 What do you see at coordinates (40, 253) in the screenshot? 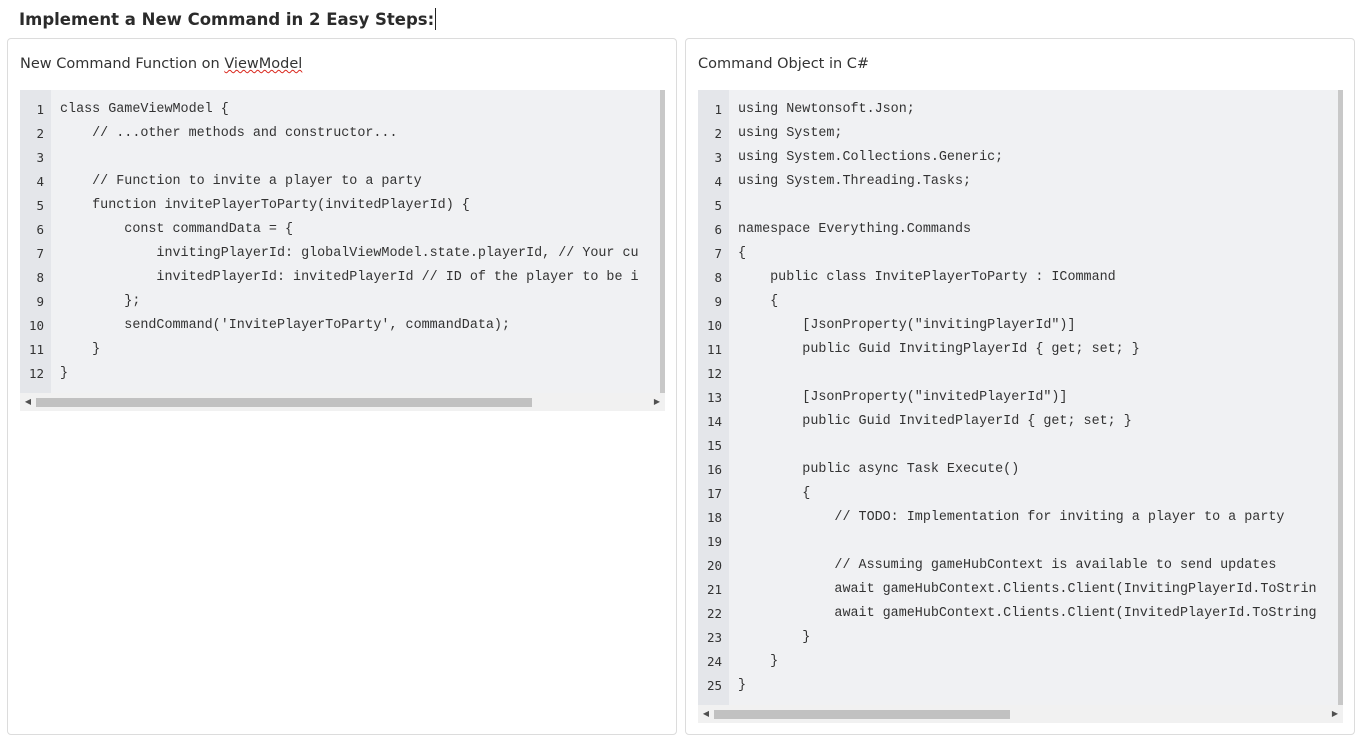
I see `line-number: 7` at bounding box center [40, 253].